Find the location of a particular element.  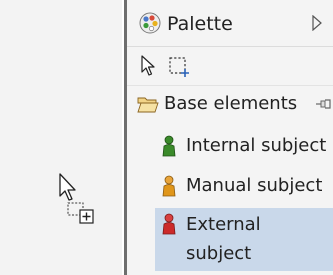

palette-title: Palette is located at coordinates (200, 24).